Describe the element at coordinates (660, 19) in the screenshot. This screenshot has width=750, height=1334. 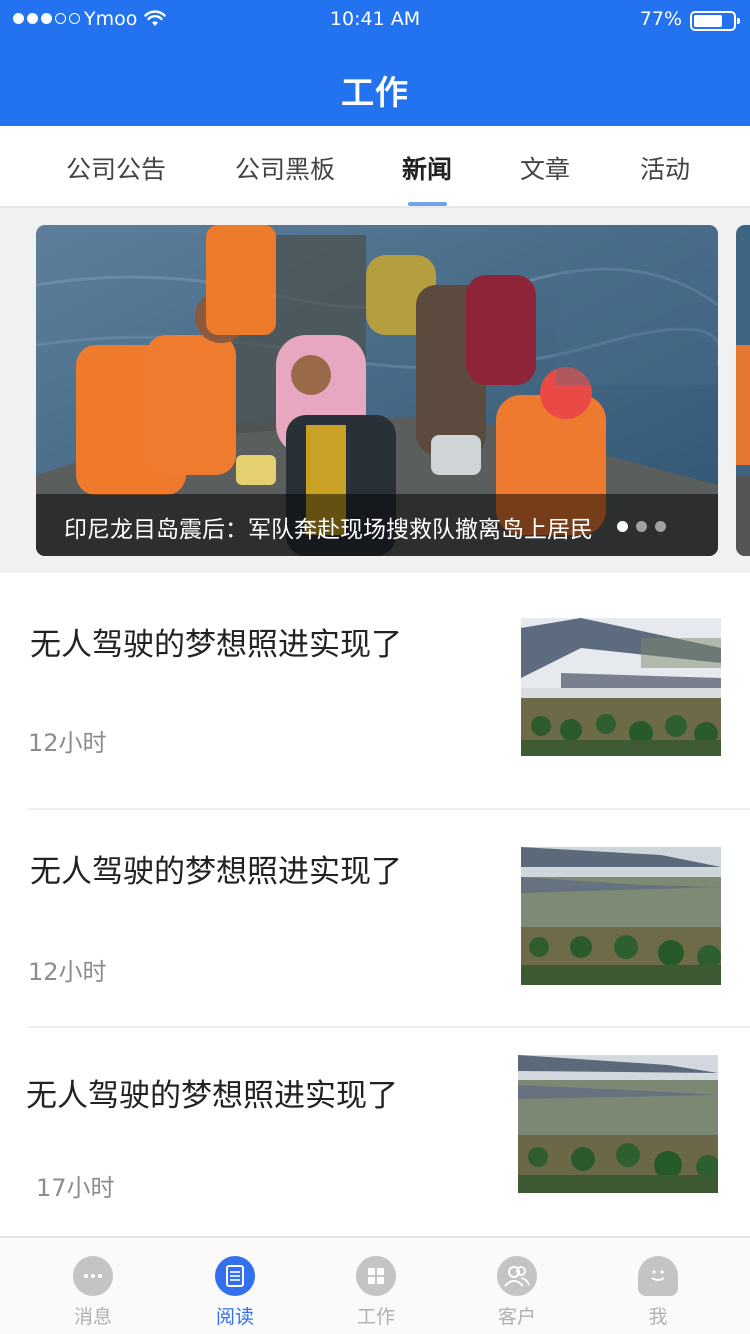
I see `battery-percentage: 77%` at that location.